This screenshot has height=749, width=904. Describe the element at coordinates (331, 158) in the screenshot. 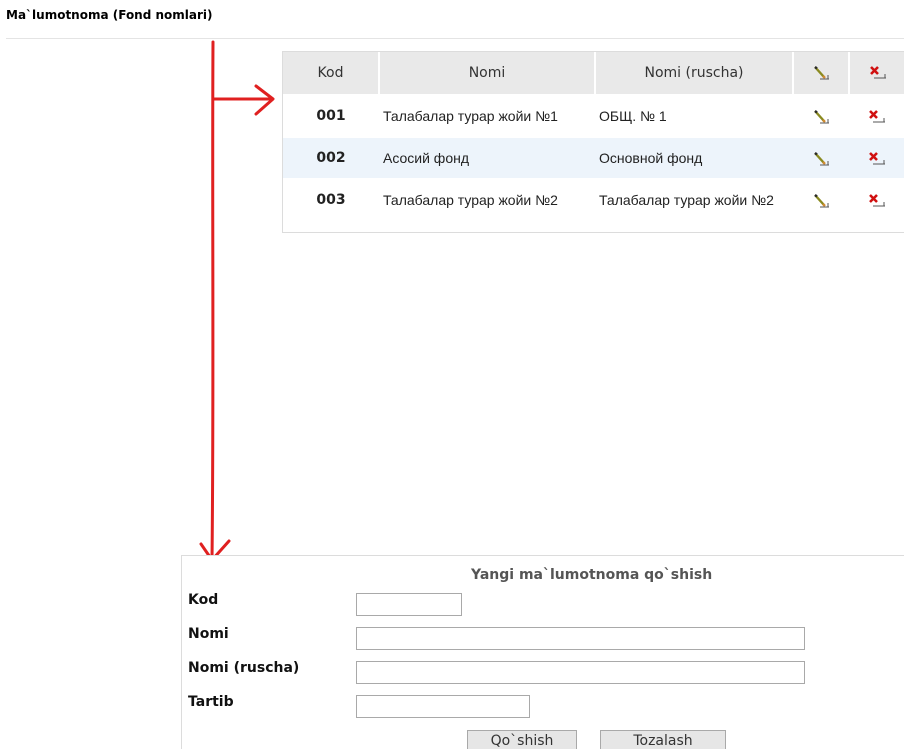

I see `row-kod: 002` at that location.